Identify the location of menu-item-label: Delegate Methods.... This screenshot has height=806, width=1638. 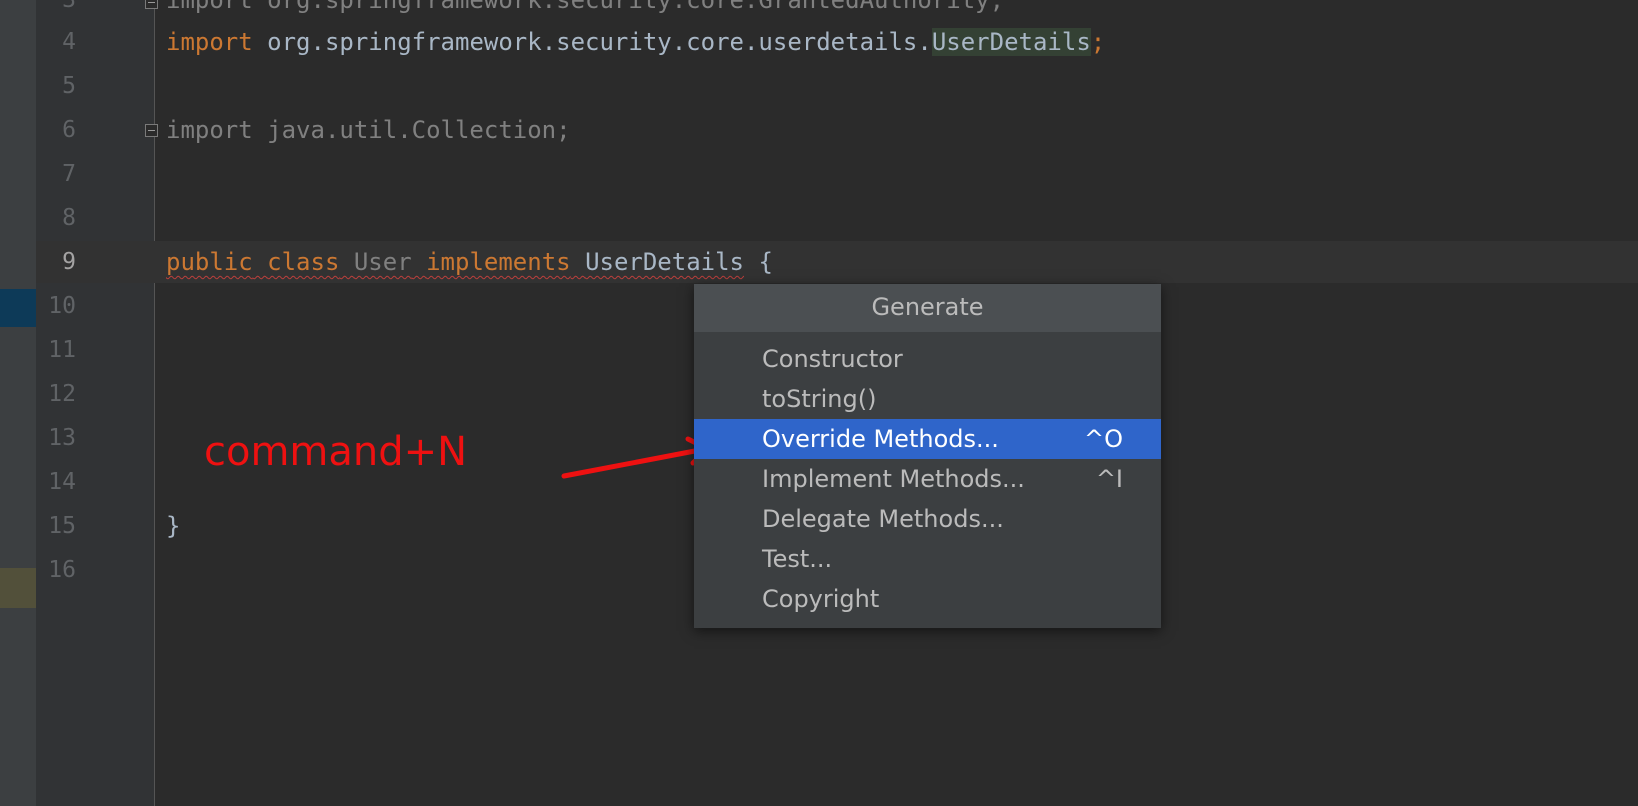
(883, 519).